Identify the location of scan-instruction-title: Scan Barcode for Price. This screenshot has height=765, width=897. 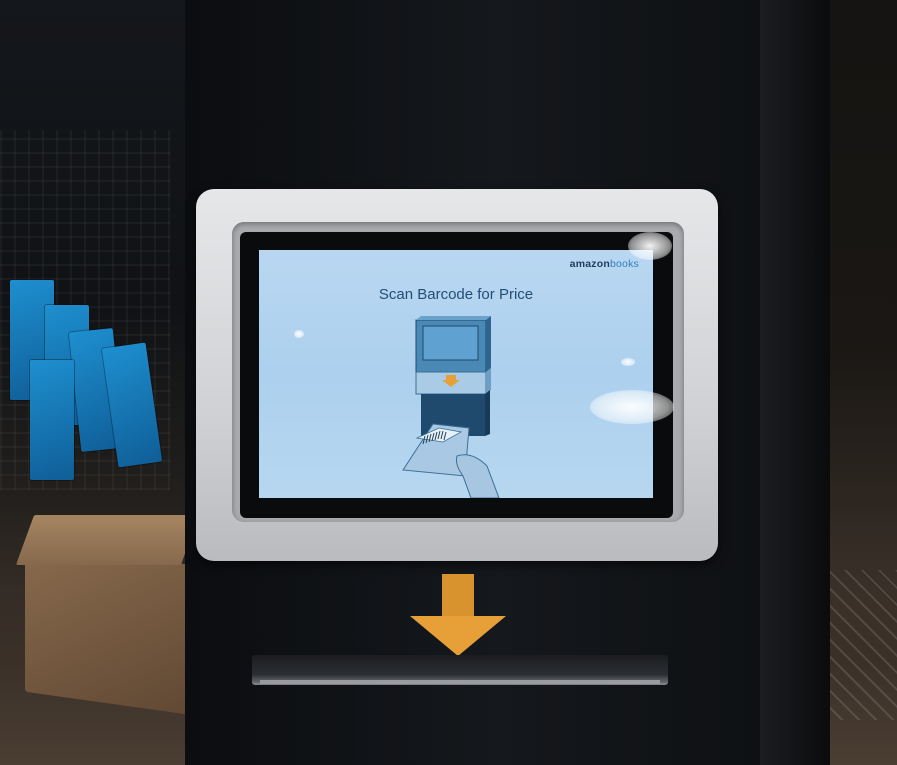
(456, 294).